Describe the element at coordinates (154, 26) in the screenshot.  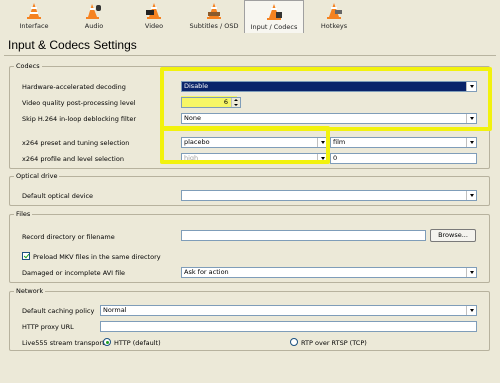
I see `tab-label: Video` at that location.